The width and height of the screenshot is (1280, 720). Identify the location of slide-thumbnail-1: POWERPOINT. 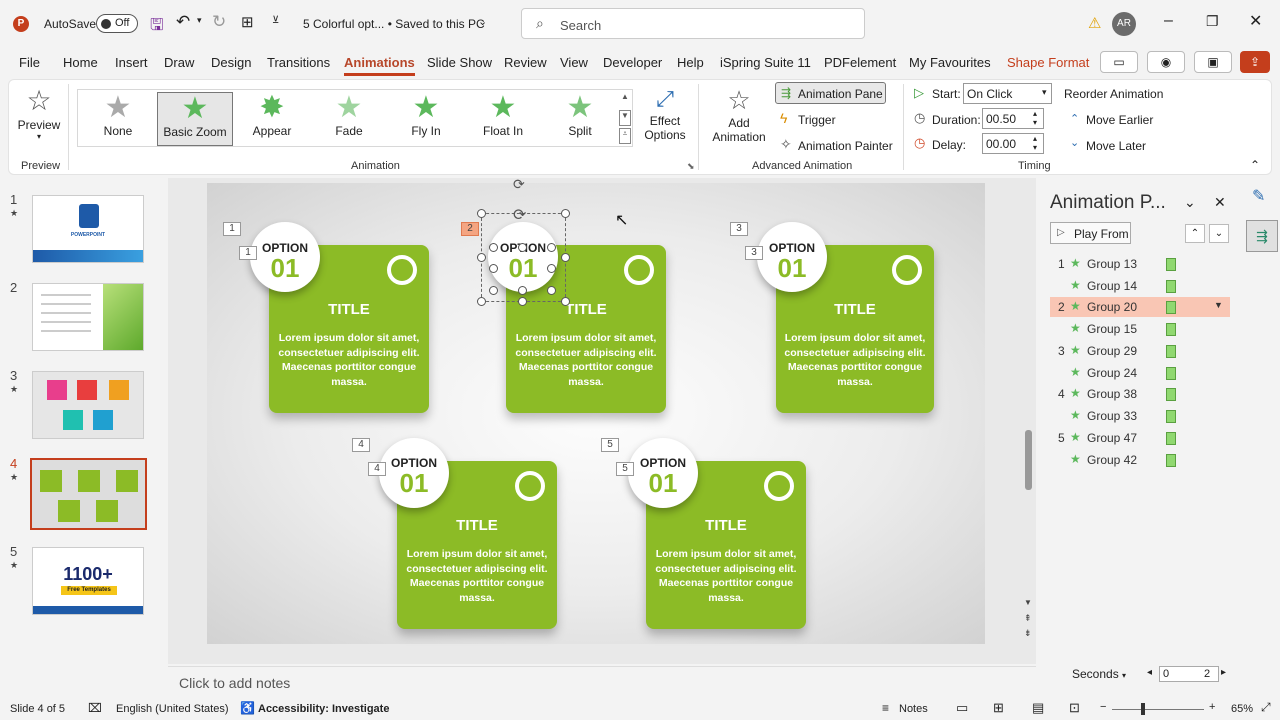
(88, 229).